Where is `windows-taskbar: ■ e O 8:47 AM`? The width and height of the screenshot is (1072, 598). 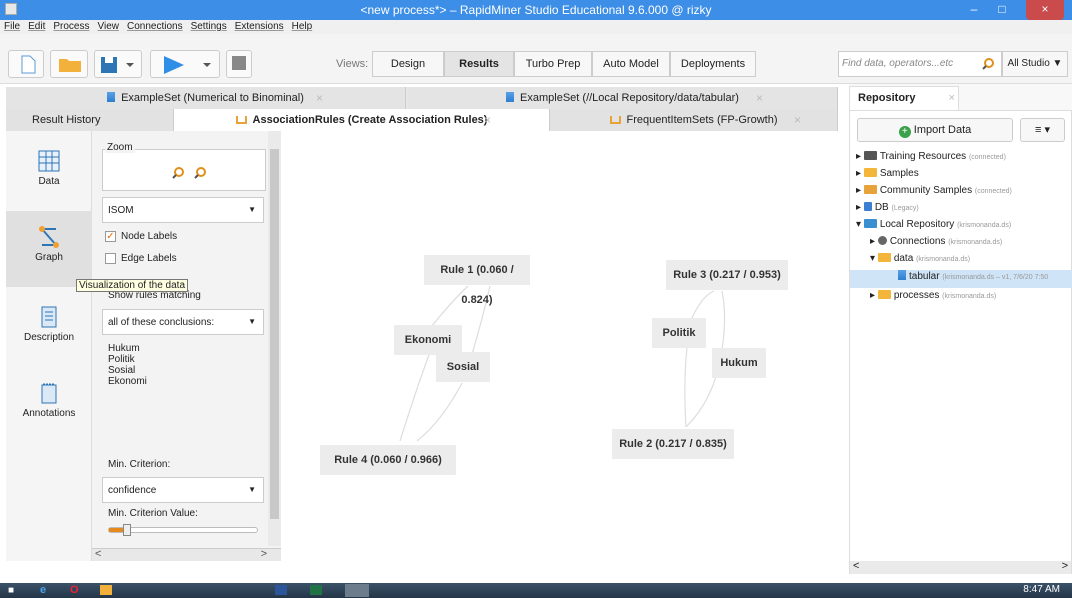
windows-taskbar: ■ e O 8:47 AM is located at coordinates (536, 590).